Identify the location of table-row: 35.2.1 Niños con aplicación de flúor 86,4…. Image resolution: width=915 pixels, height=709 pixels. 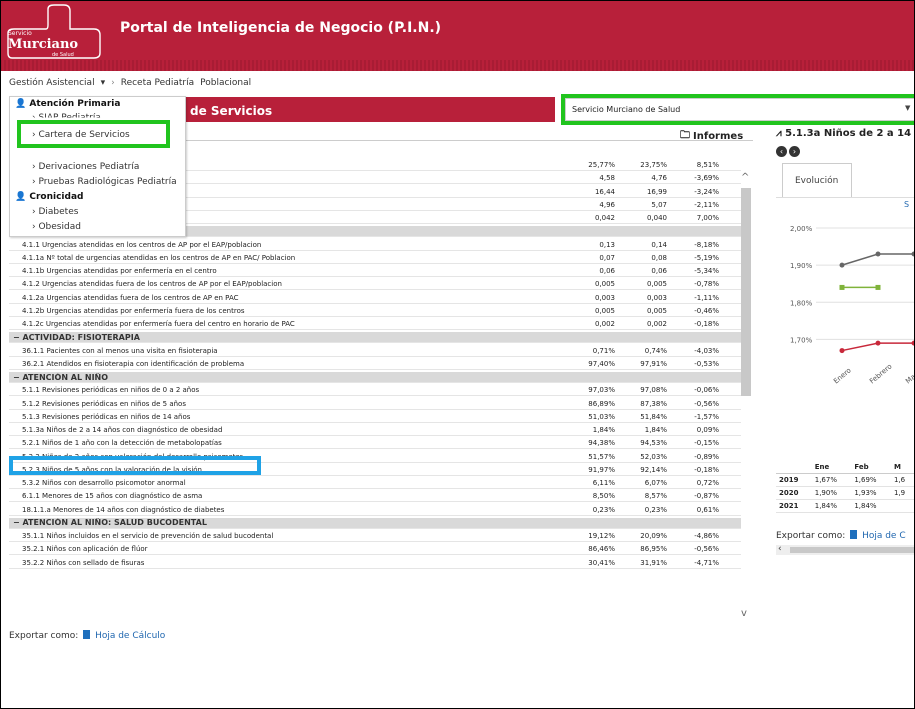
(375, 550).